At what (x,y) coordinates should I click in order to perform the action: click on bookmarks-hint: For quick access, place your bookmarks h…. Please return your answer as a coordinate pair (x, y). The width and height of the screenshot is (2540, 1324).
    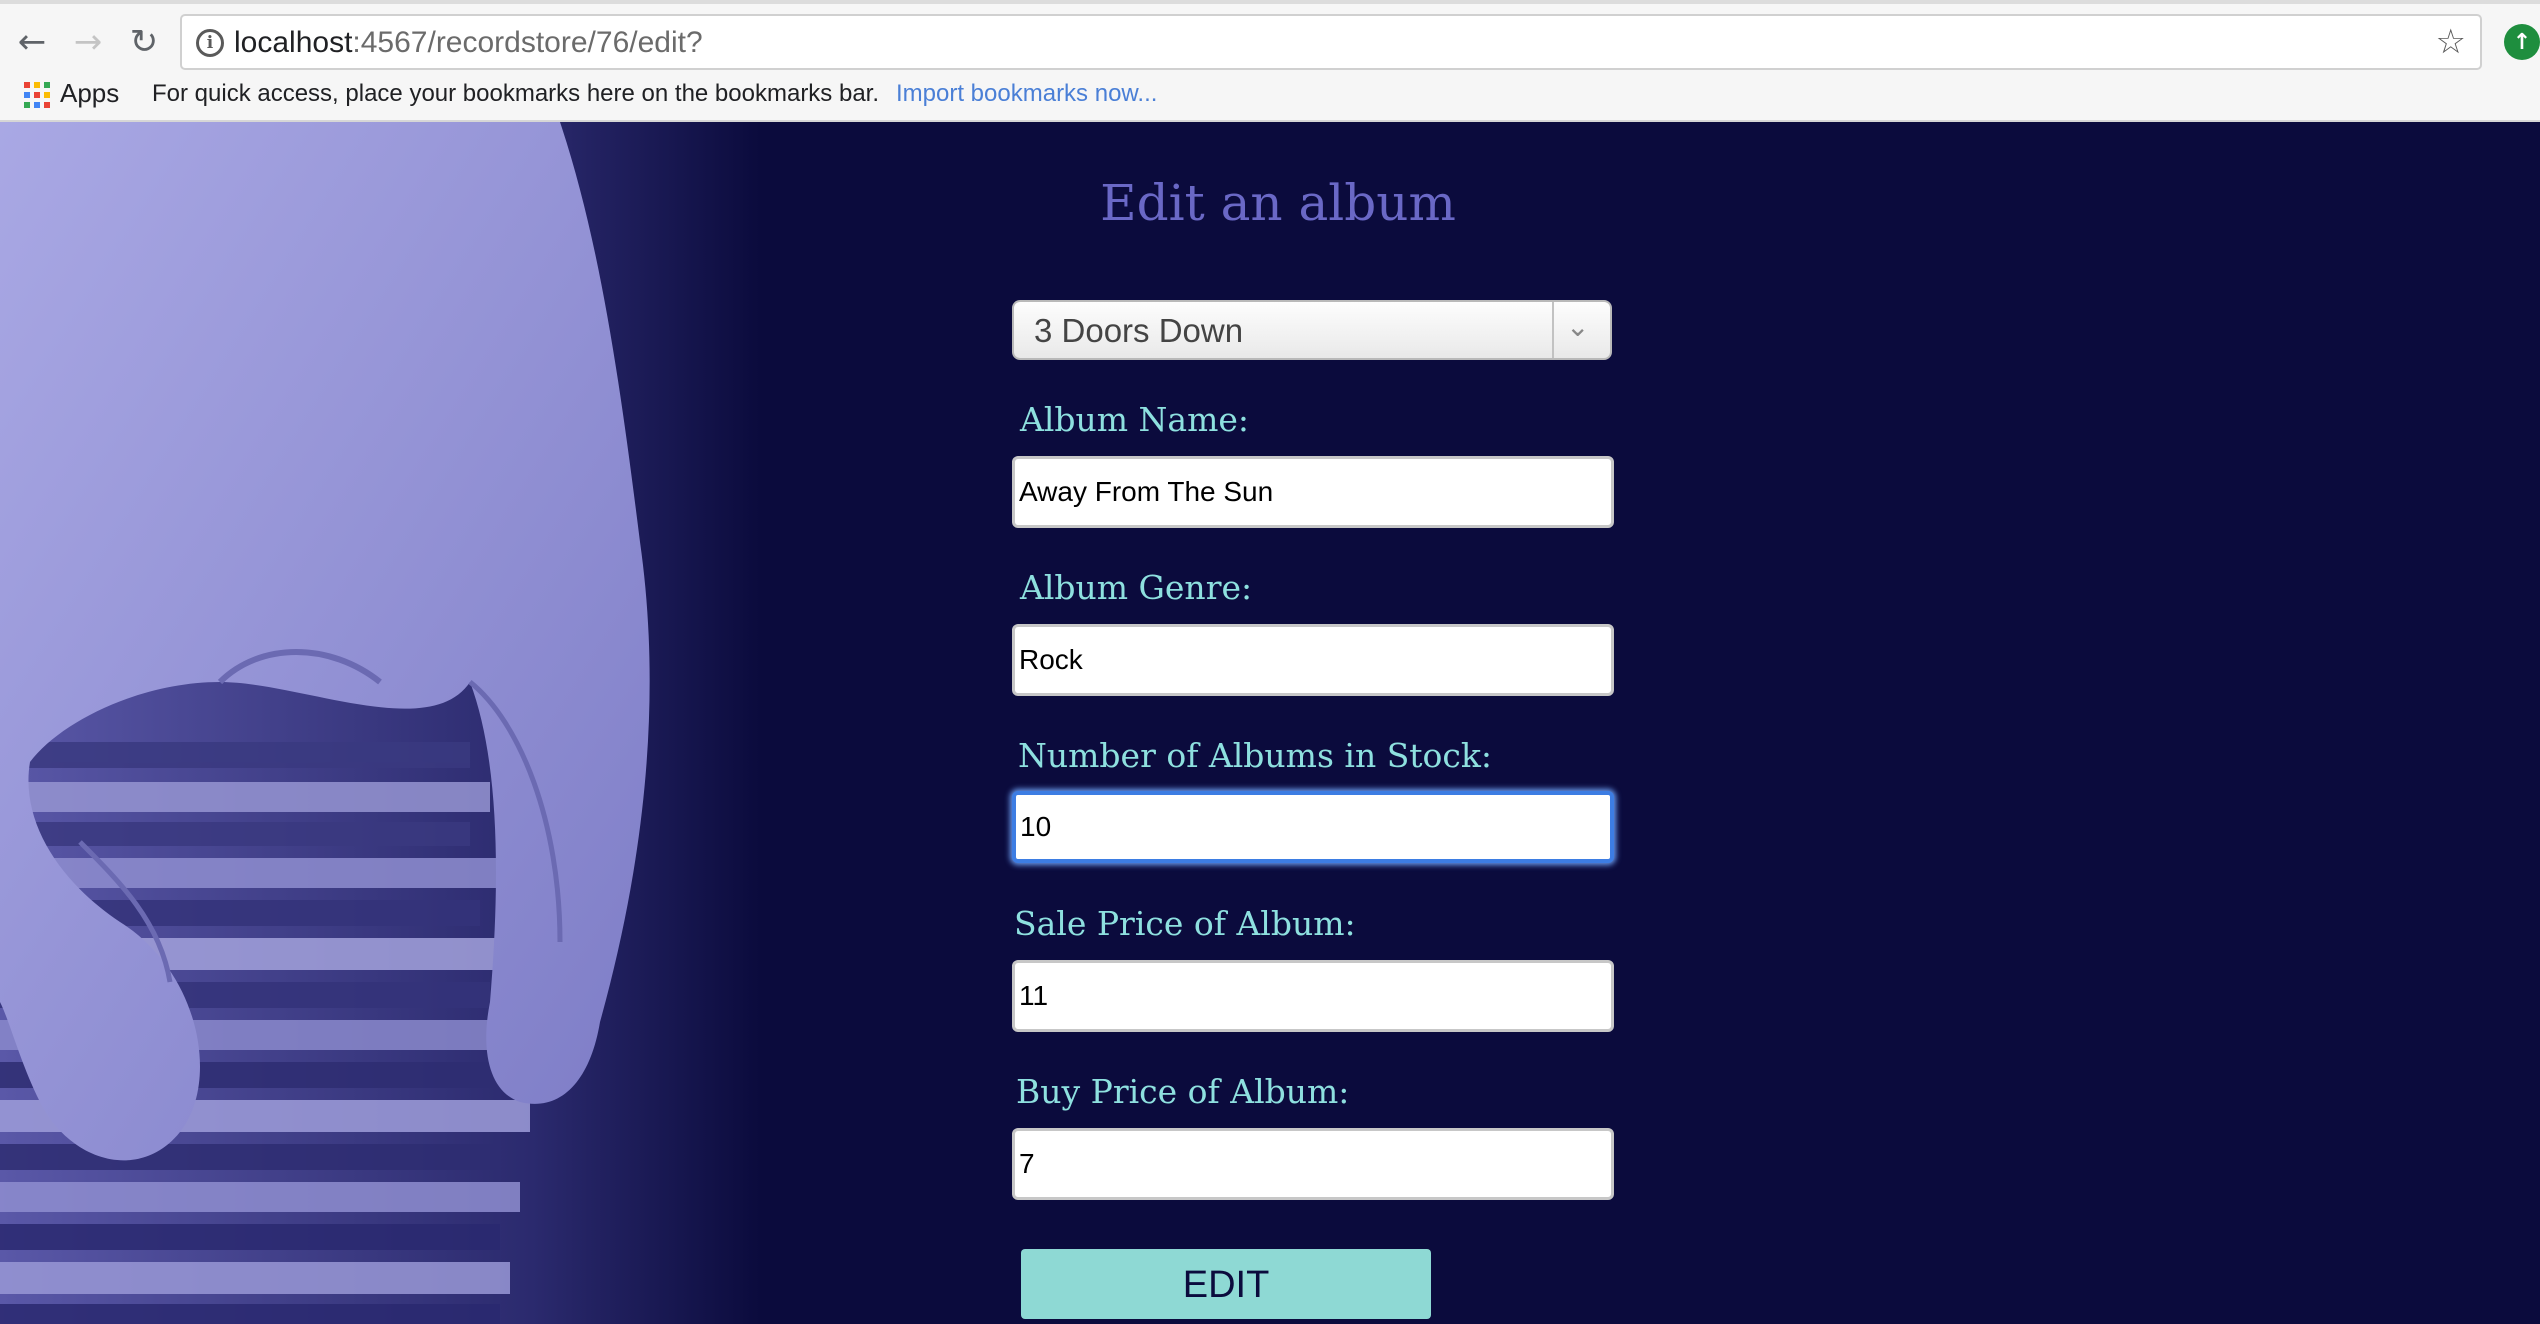
    Looking at the image, I should click on (516, 93).